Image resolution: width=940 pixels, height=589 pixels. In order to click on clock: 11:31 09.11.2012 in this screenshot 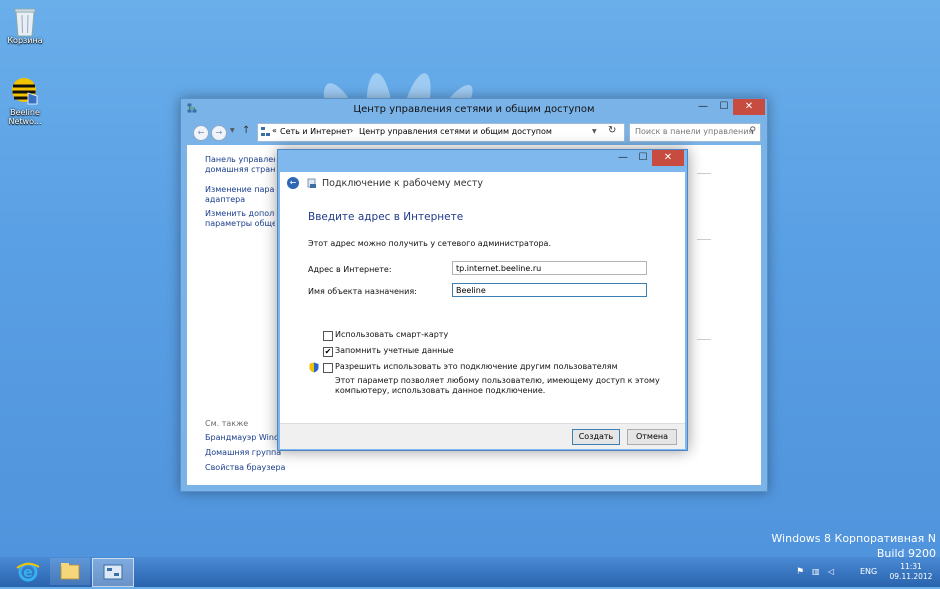, I will do `click(911, 572)`.